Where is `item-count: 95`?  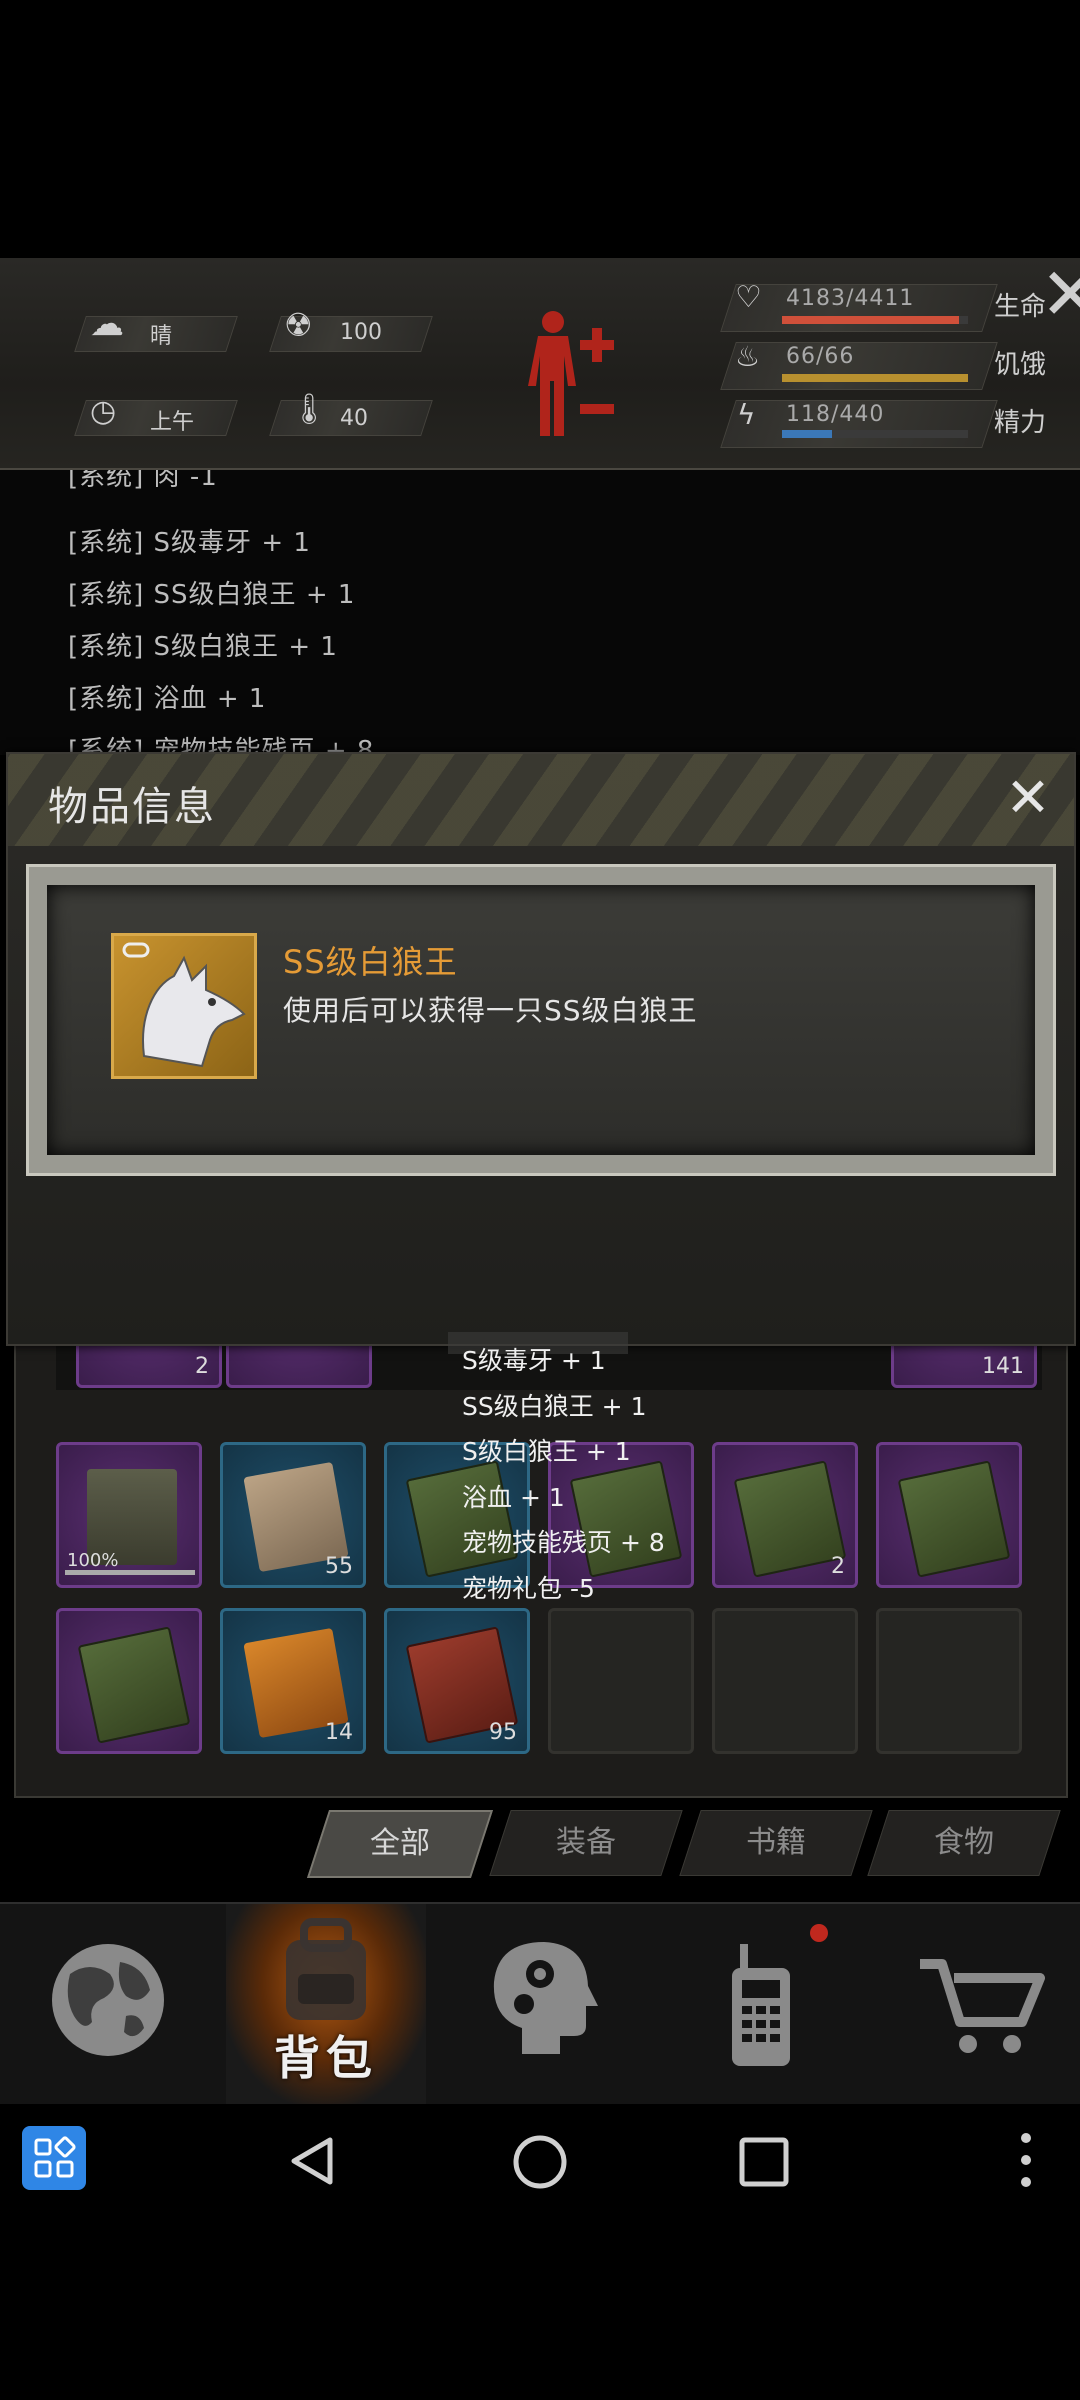 item-count: 95 is located at coordinates (503, 1732).